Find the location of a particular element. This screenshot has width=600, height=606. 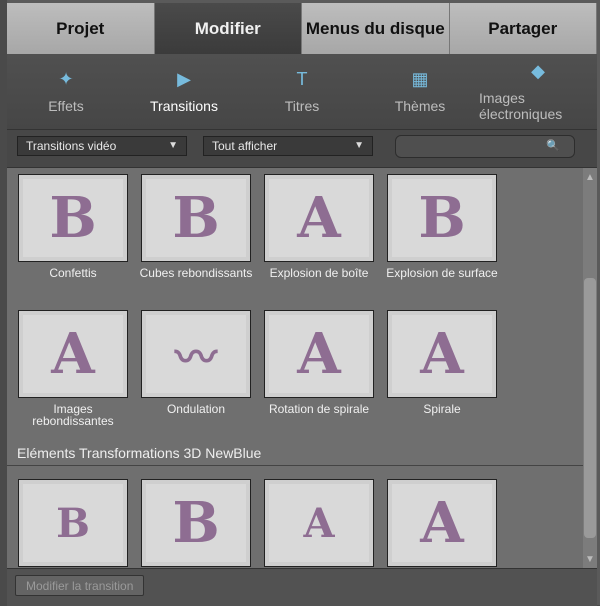

transition-newblue-1: B is located at coordinates (73, 523).